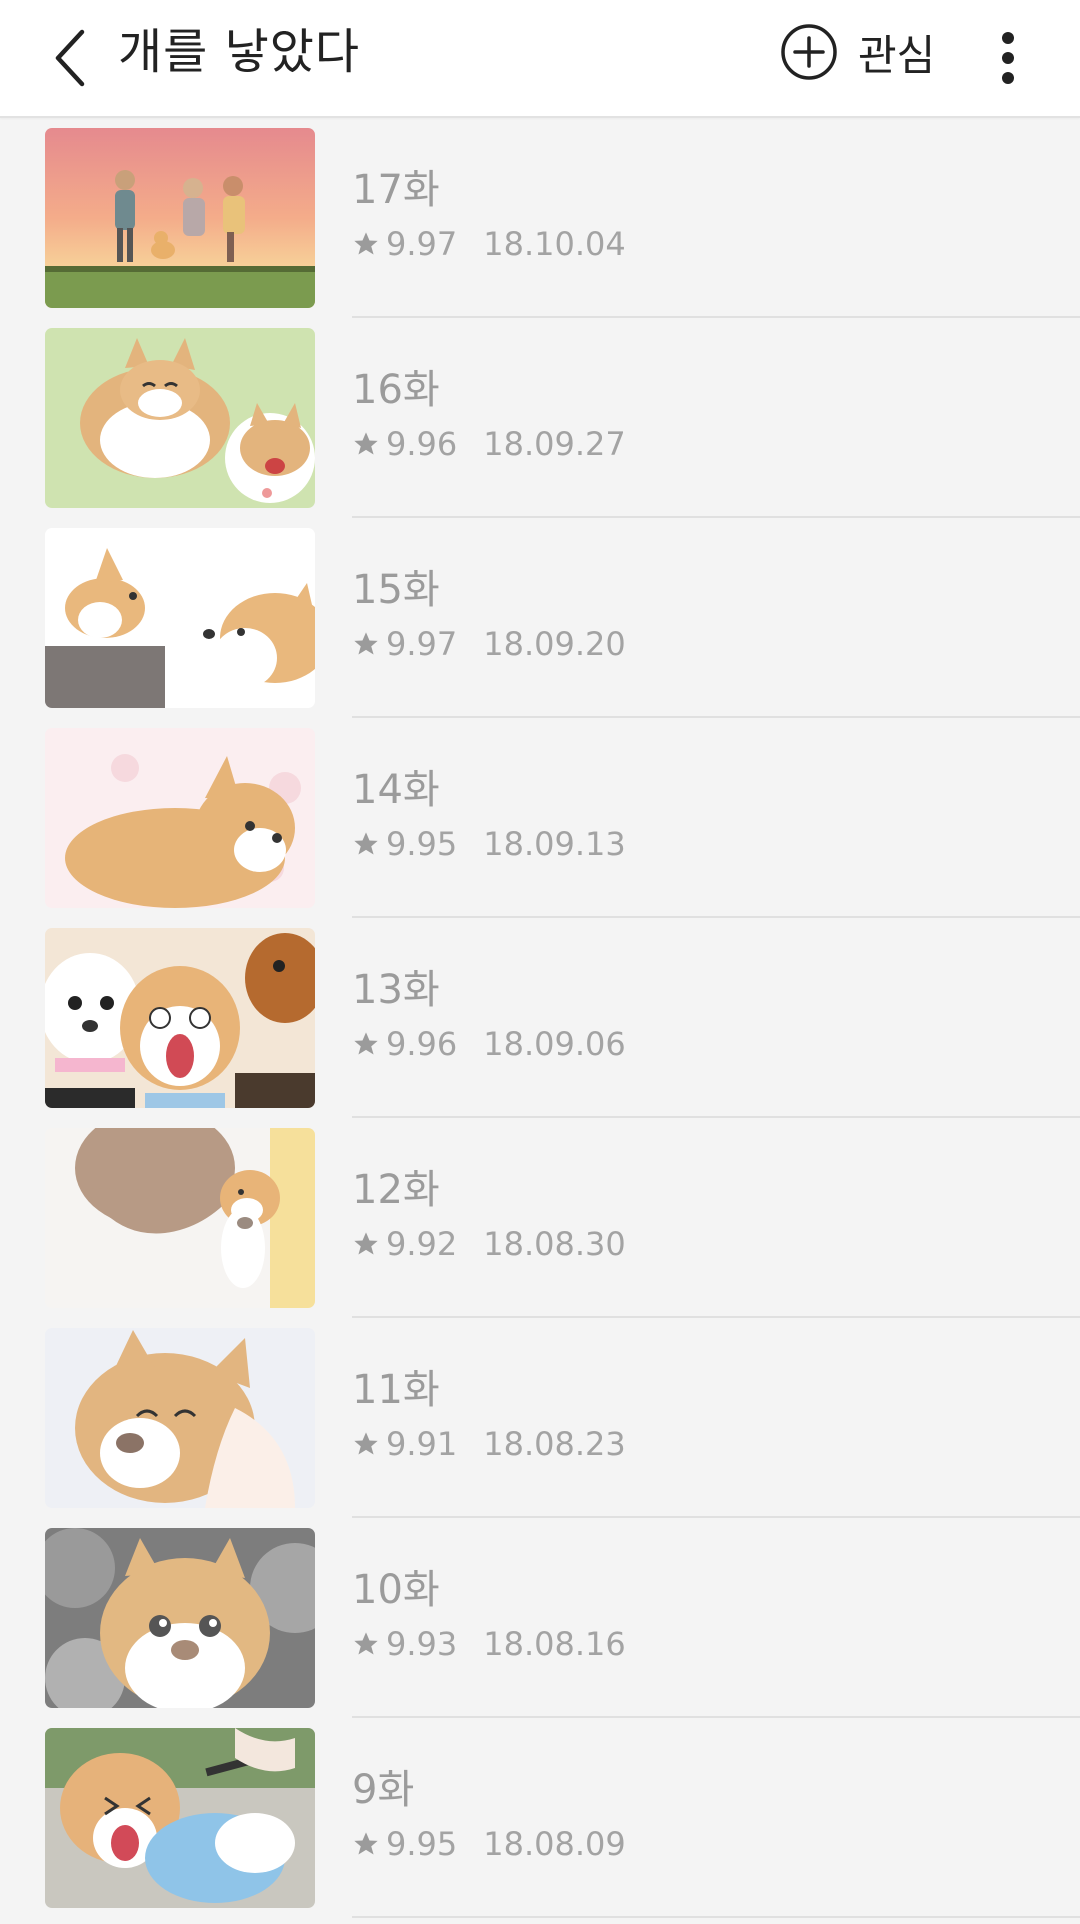 The width and height of the screenshot is (1080, 1924). What do you see at coordinates (422, 1244) in the screenshot?
I see `episode-rating: 9.92` at bounding box center [422, 1244].